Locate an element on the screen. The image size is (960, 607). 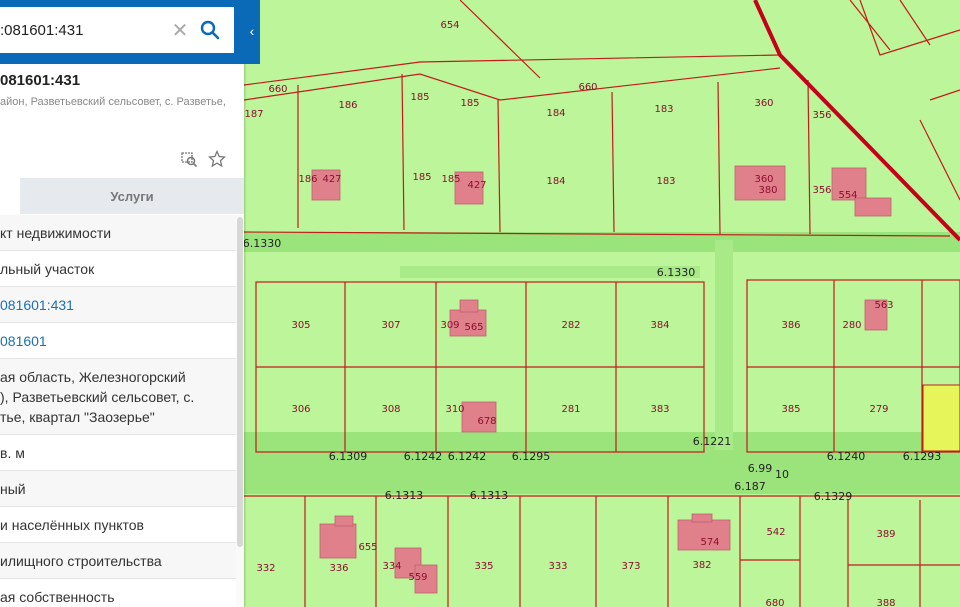
parcel-label: 384 is located at coordinates (659, 325).